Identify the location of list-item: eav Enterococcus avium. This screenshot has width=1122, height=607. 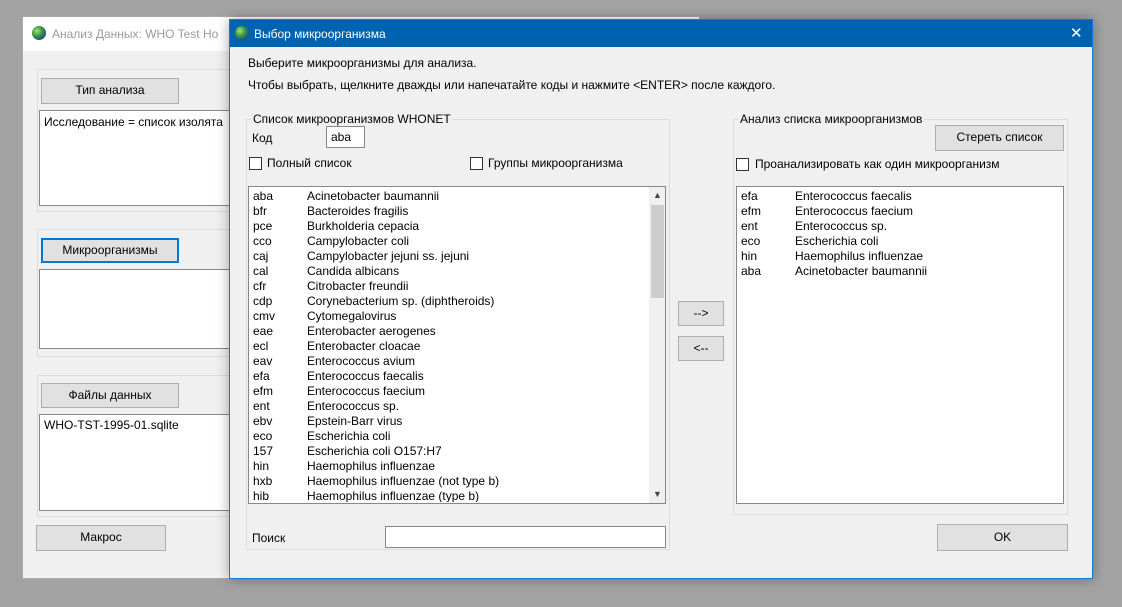
(449, 361).